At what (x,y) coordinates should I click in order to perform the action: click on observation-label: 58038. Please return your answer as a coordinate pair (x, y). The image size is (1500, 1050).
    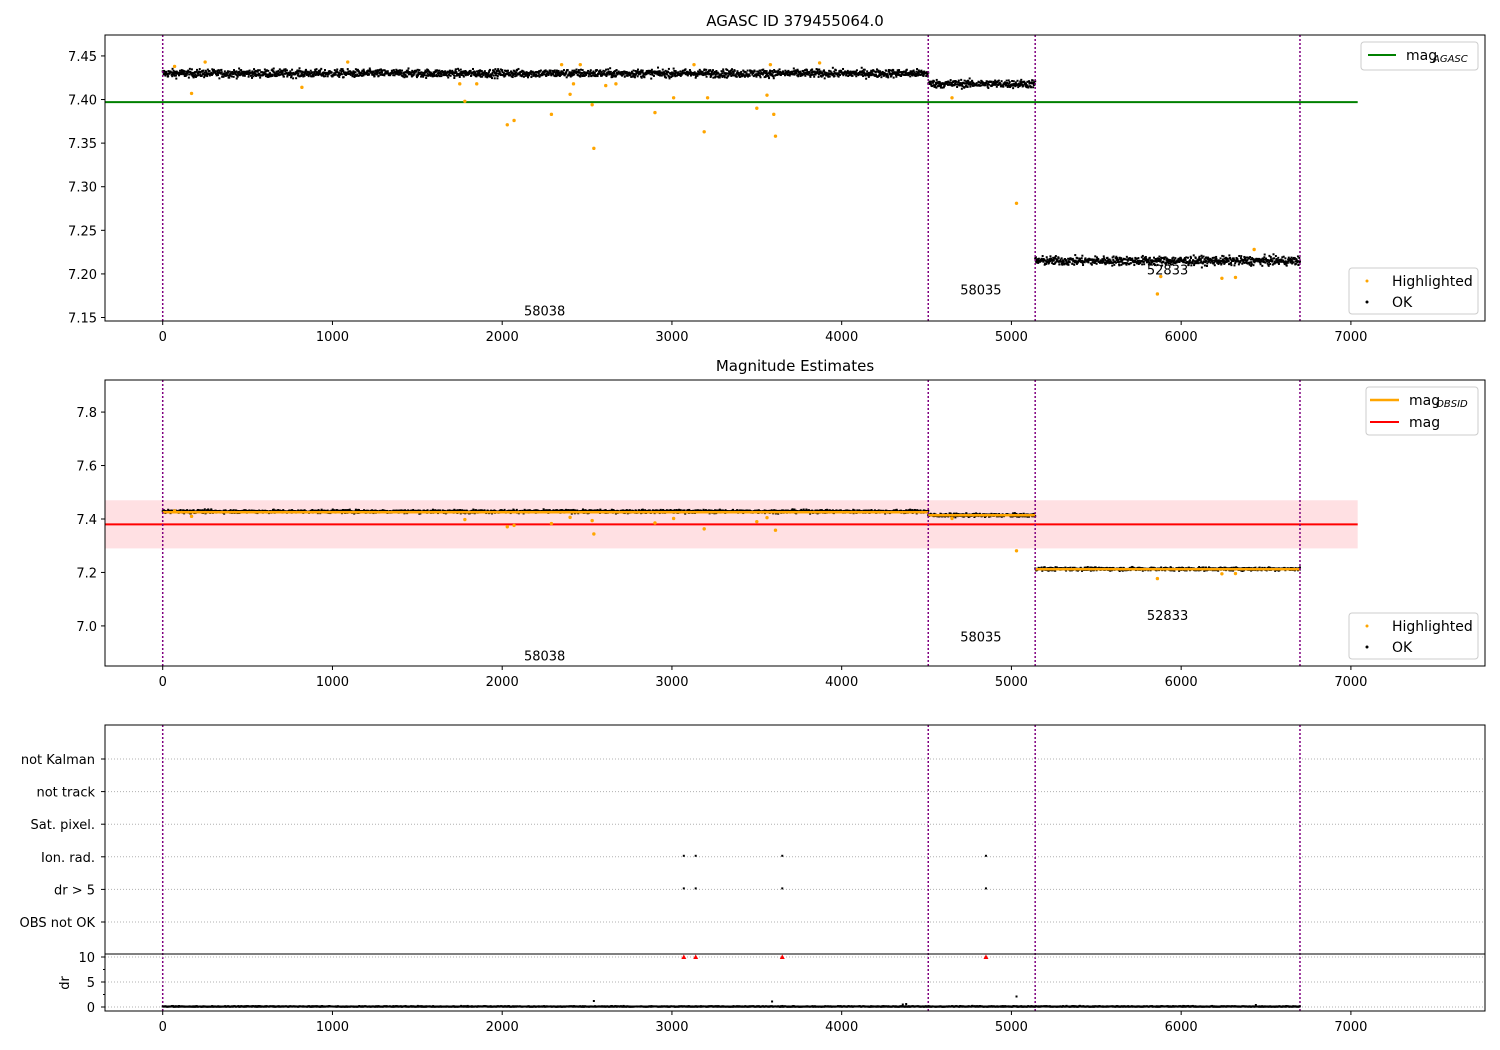
    Looking at the image, I should click on (544, 312).